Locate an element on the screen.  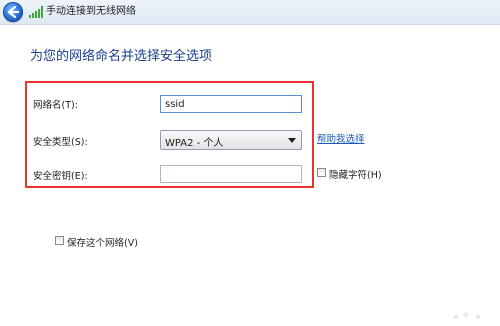
window-title: 手动连接到无线网络 is located at coordinates (91, 11).